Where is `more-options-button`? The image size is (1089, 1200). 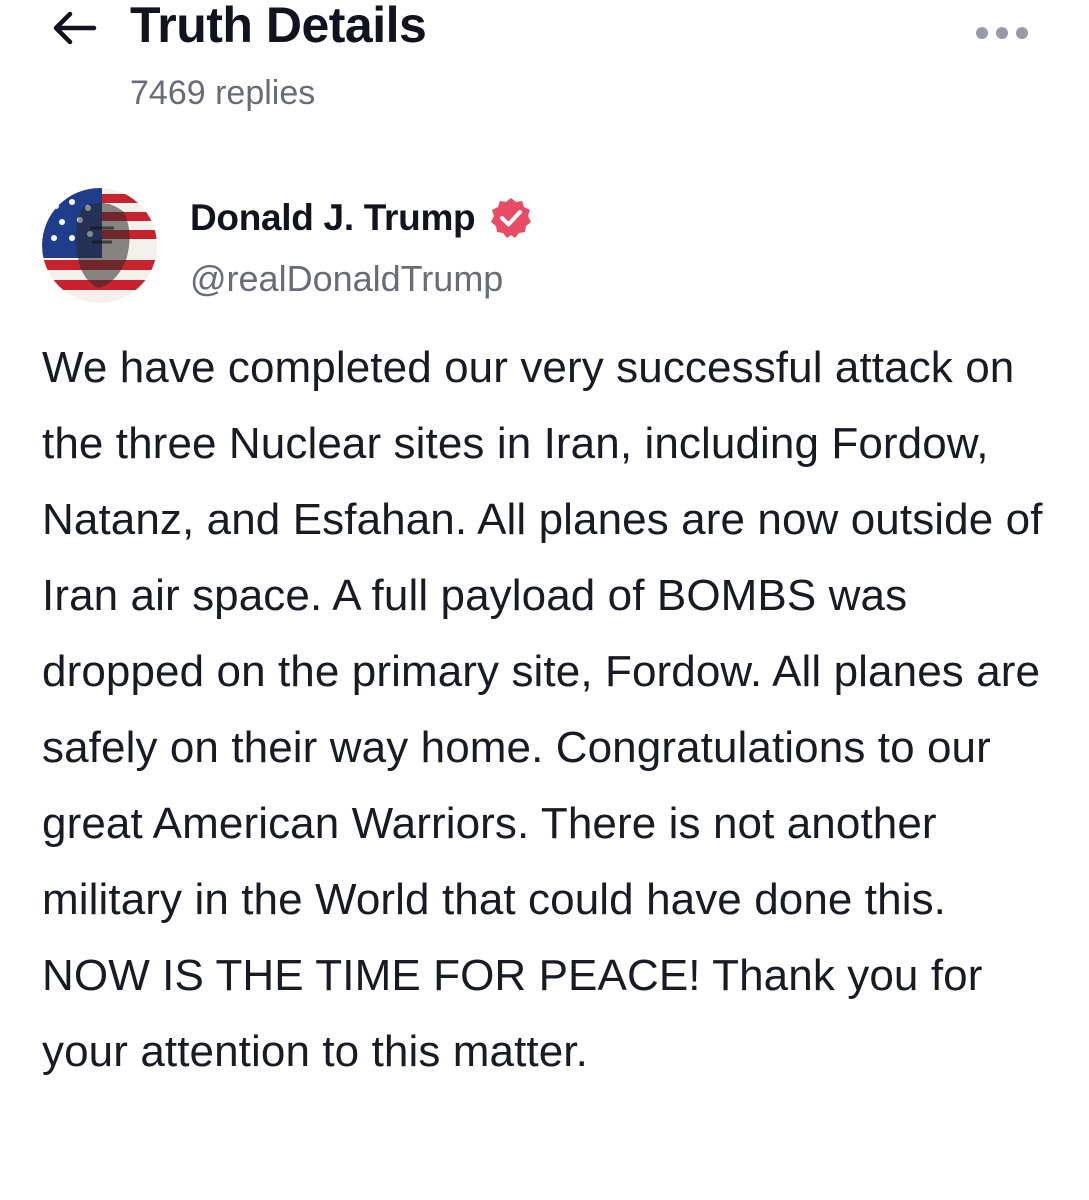 more-options-button is located at coordinates (1002, 33).